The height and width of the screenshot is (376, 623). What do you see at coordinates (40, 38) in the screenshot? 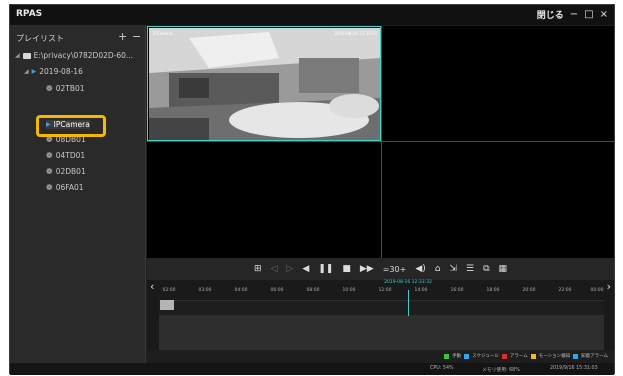
I see `playlist-heading: プレイリスト` at bounding box center [40, 38].